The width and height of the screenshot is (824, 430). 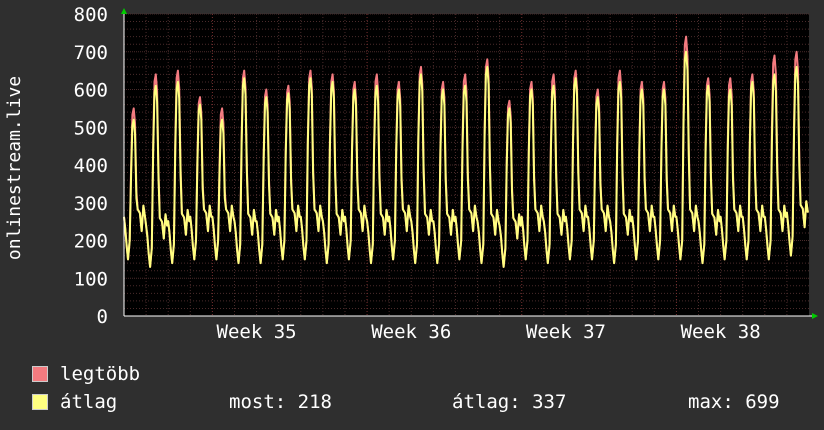 What do you see at coordinates (91, 128) in the screenshot?
I see `y-tick-label: 500` at bounding box center [91, 128].